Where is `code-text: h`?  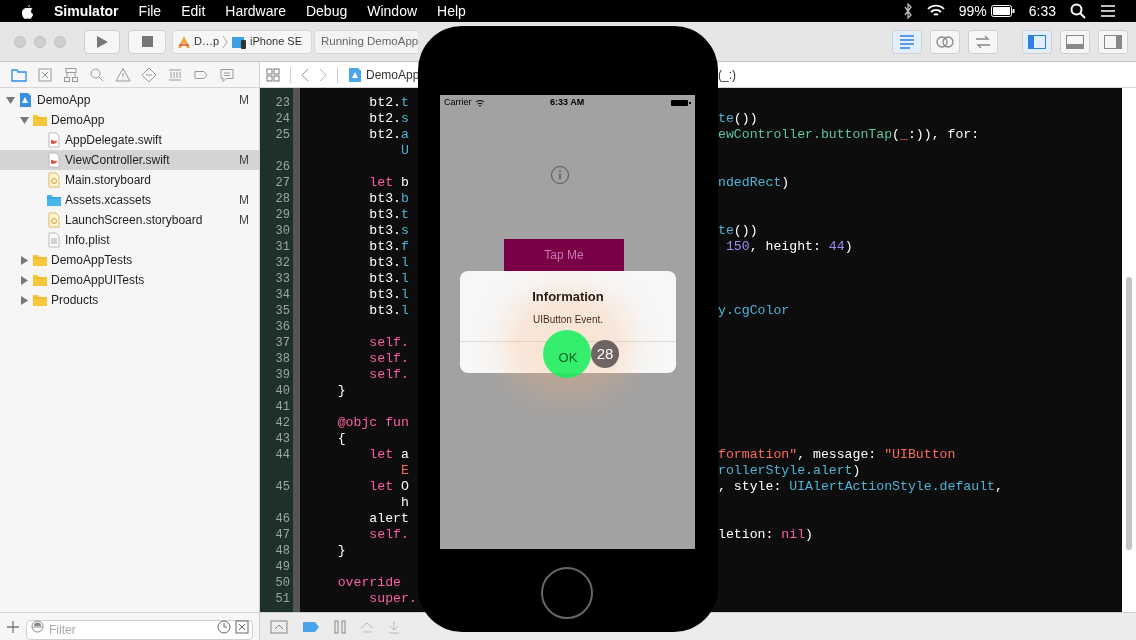 code-text: h is located at coordinates (404, 502).